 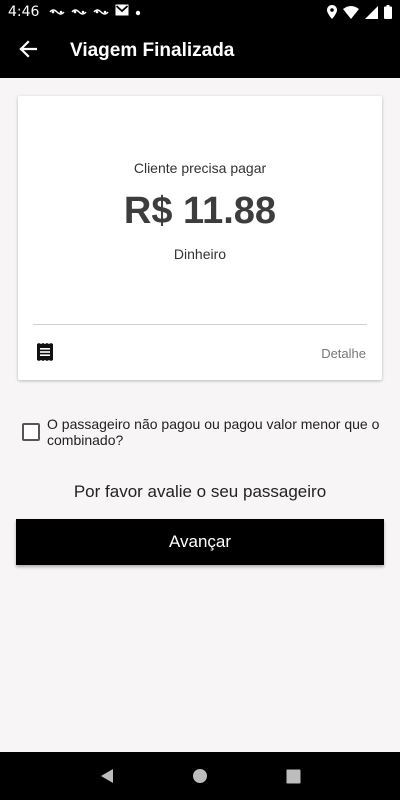 What do you see at coordinates (200, 491) in the screenshot?
I see `rating-prompt: Por favor avalie o seu passageiro` at bounding box center [200, 491].